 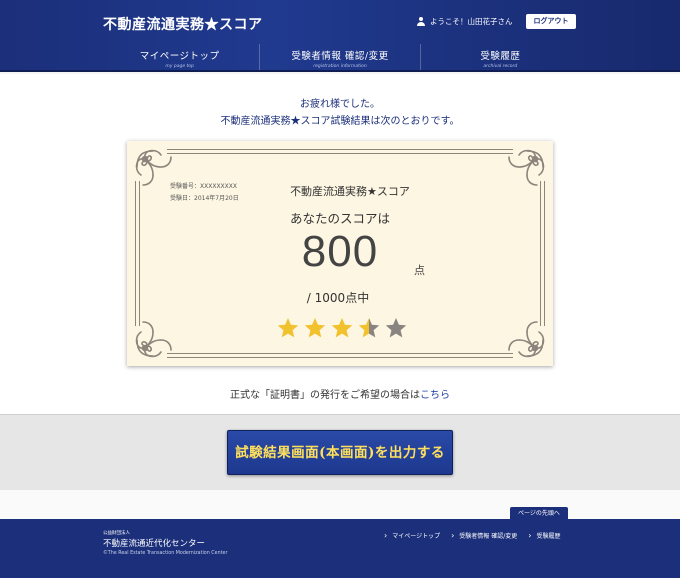 I want to click on output-section: 試験結果画面(本画面)を出力する, so click(x=340, y=452).